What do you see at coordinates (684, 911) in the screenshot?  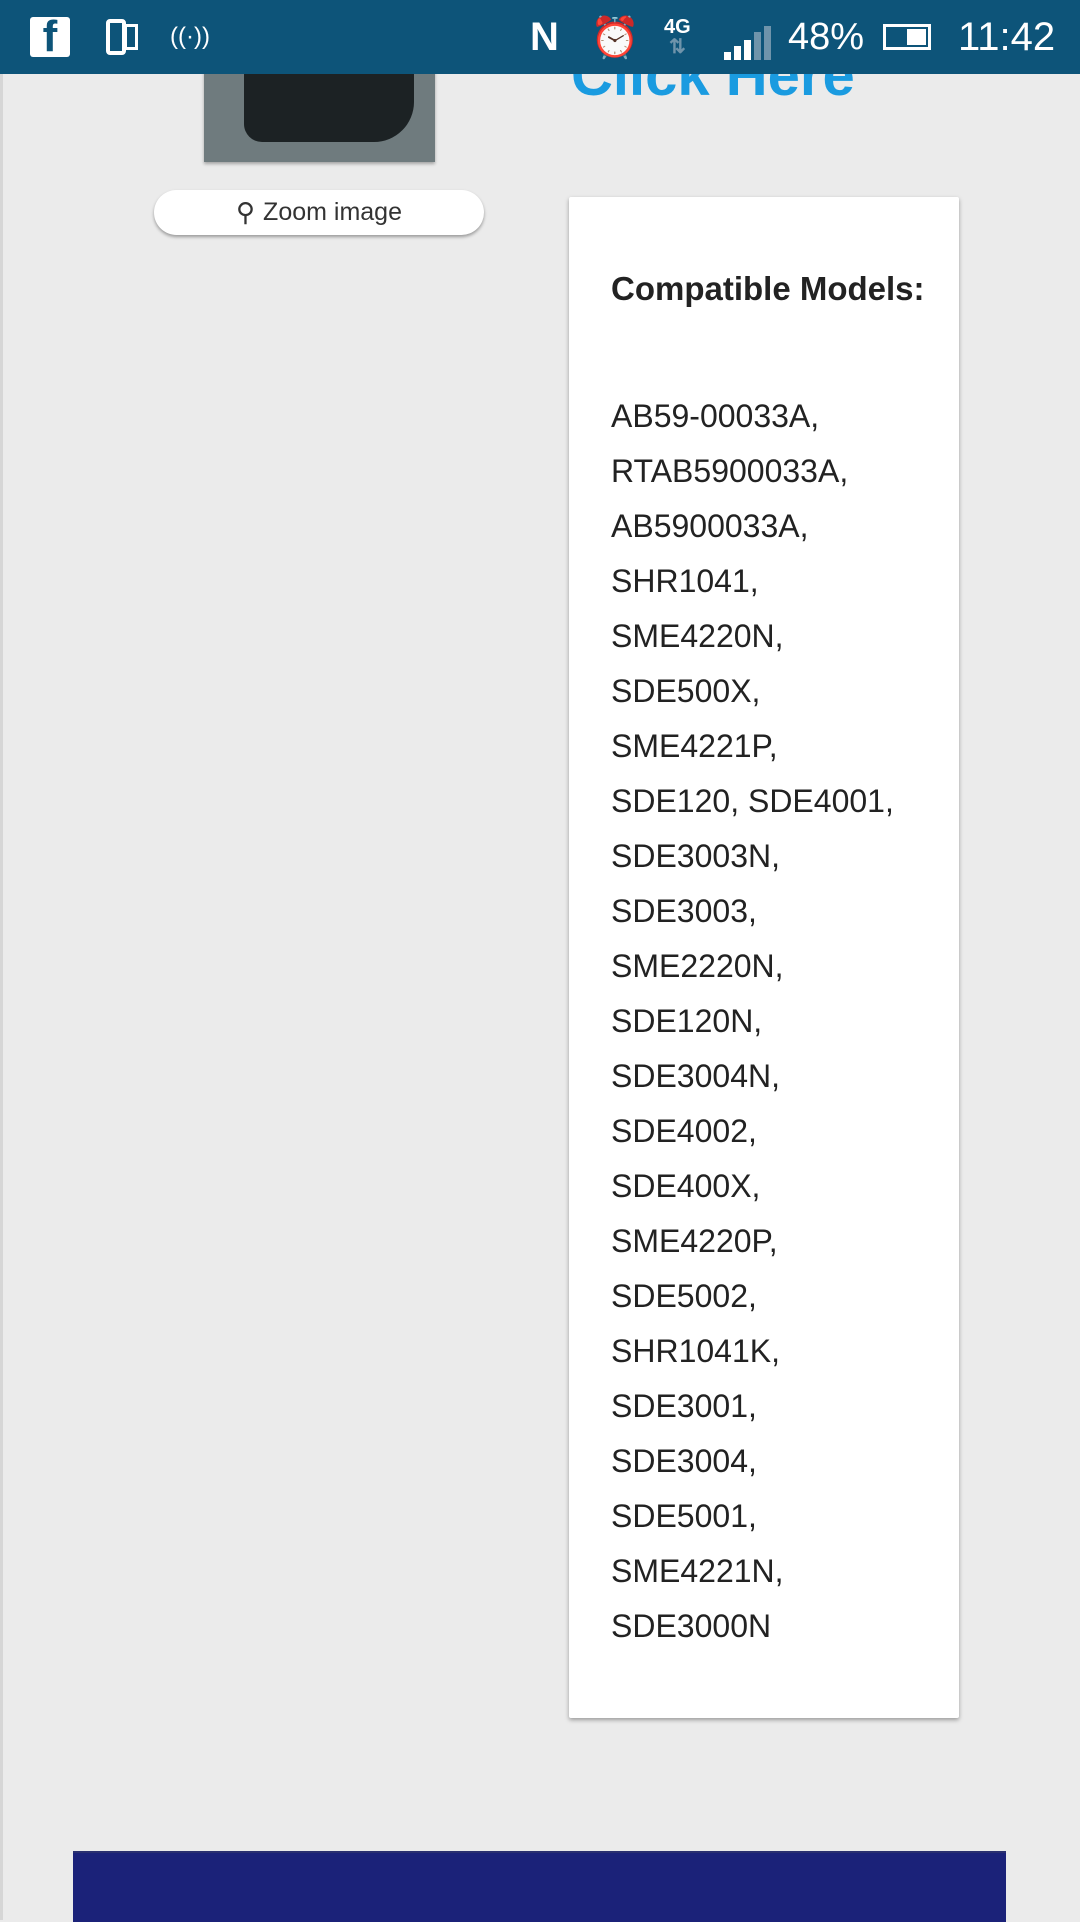 I see `model-line: SDE3003,` at bounding box center [684, 911].